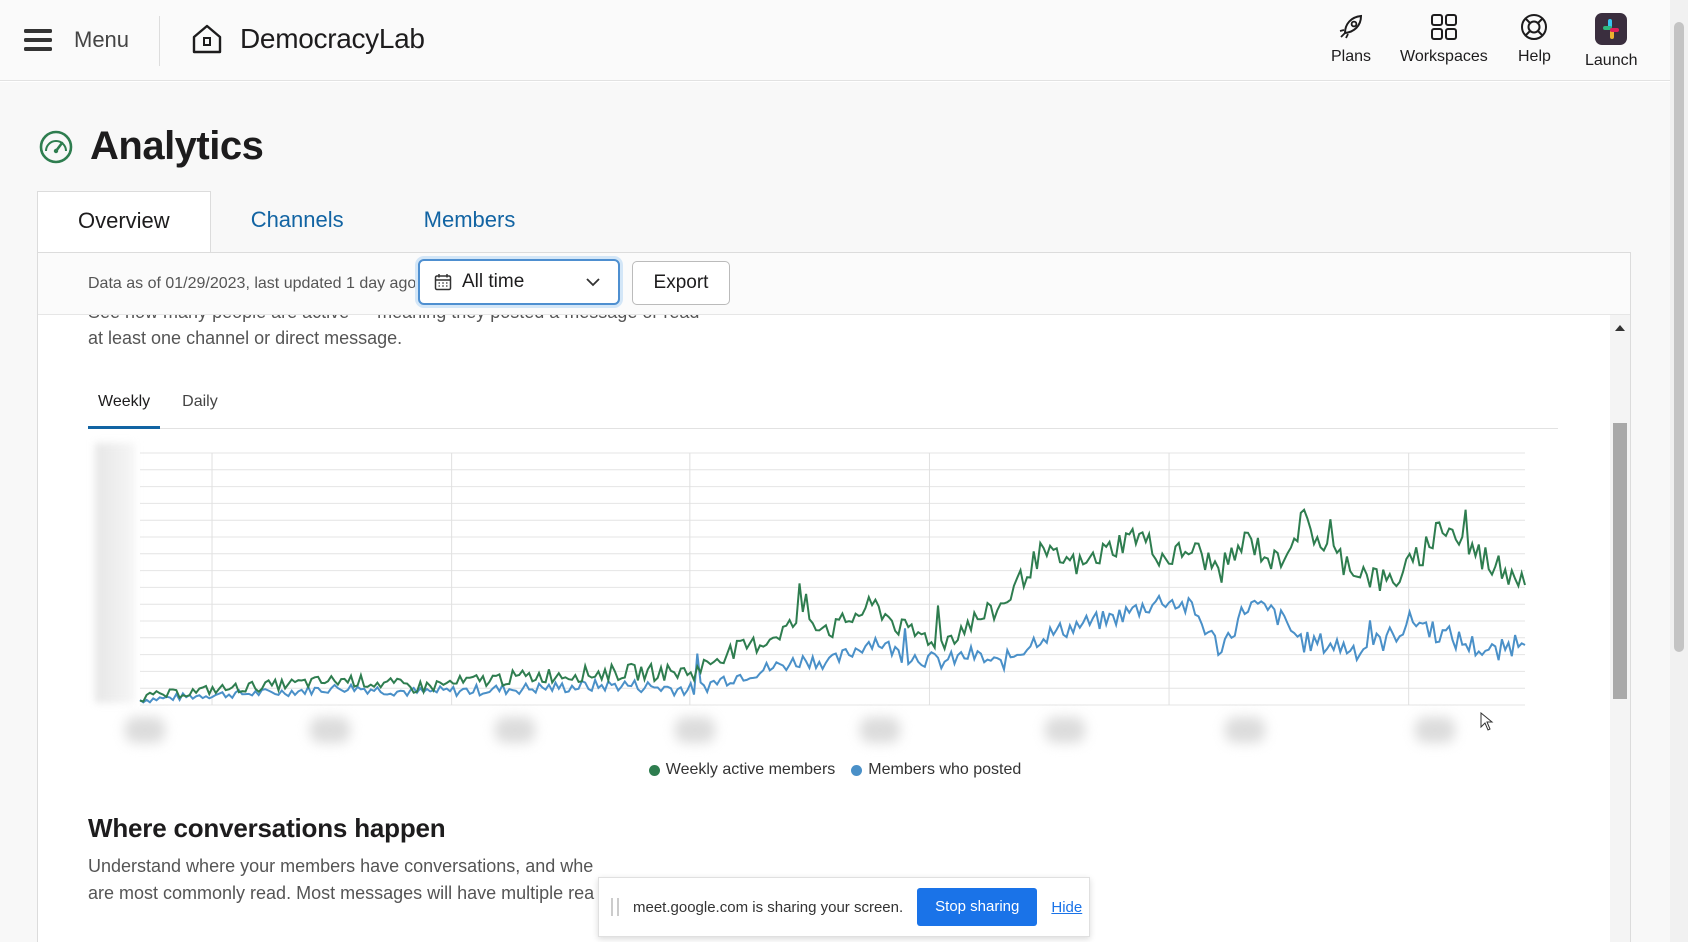 This screenshot has height=942, width=1688. Describe the element at coordinates (1444, 56) in the screenshot. I see `nav-workspaces-label: Workspaces` at that location.